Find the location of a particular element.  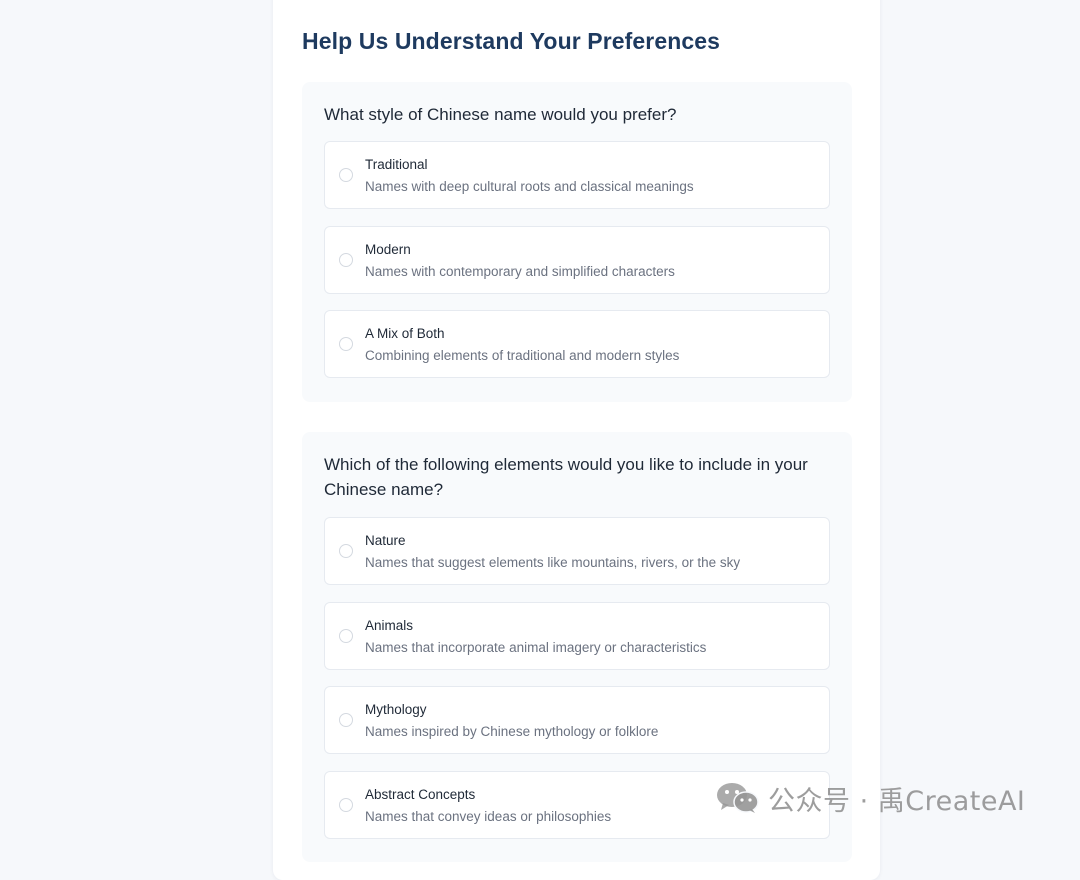

option-label: Abstract Concepts is located at coordinates (420, 794).